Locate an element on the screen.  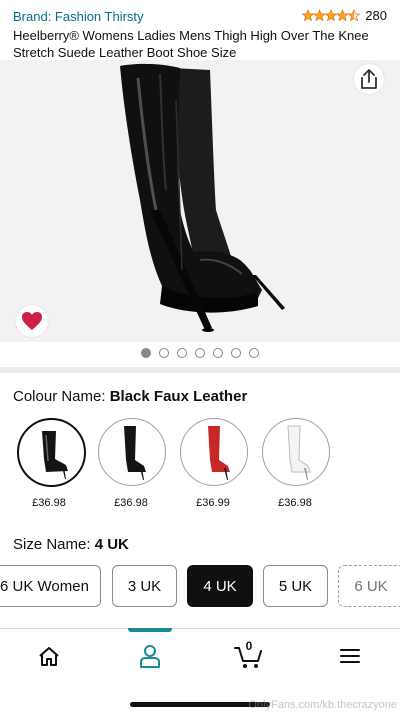
cart-count: 0 is located at coordinates (249, 646).